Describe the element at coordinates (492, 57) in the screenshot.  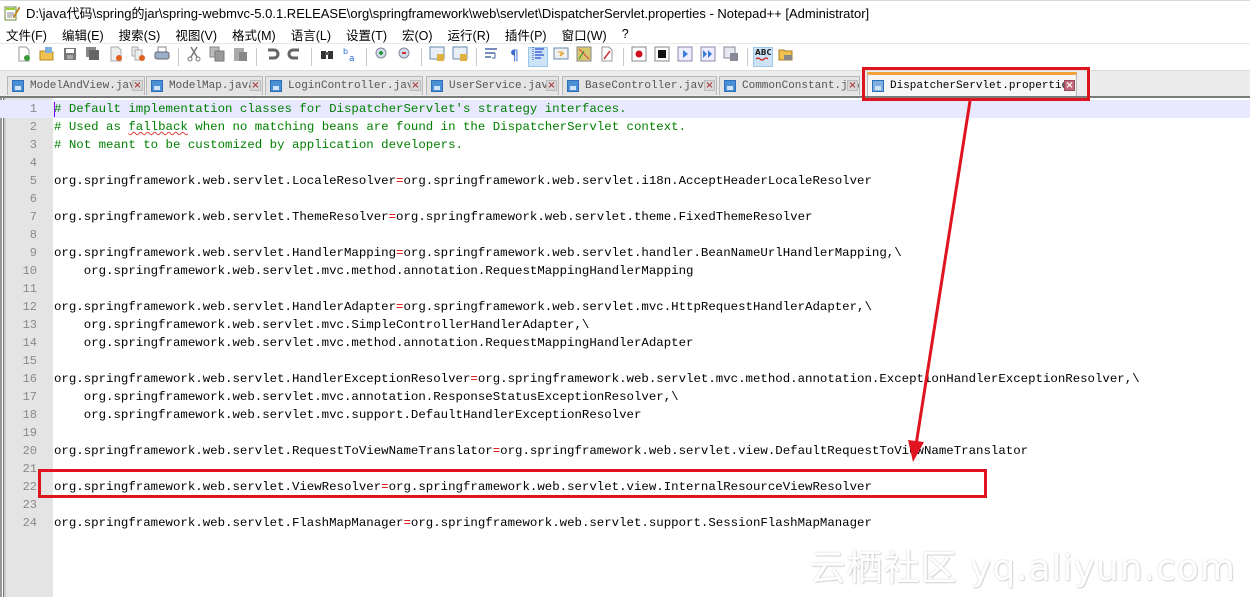
I see `word-wrap-button` at that location.